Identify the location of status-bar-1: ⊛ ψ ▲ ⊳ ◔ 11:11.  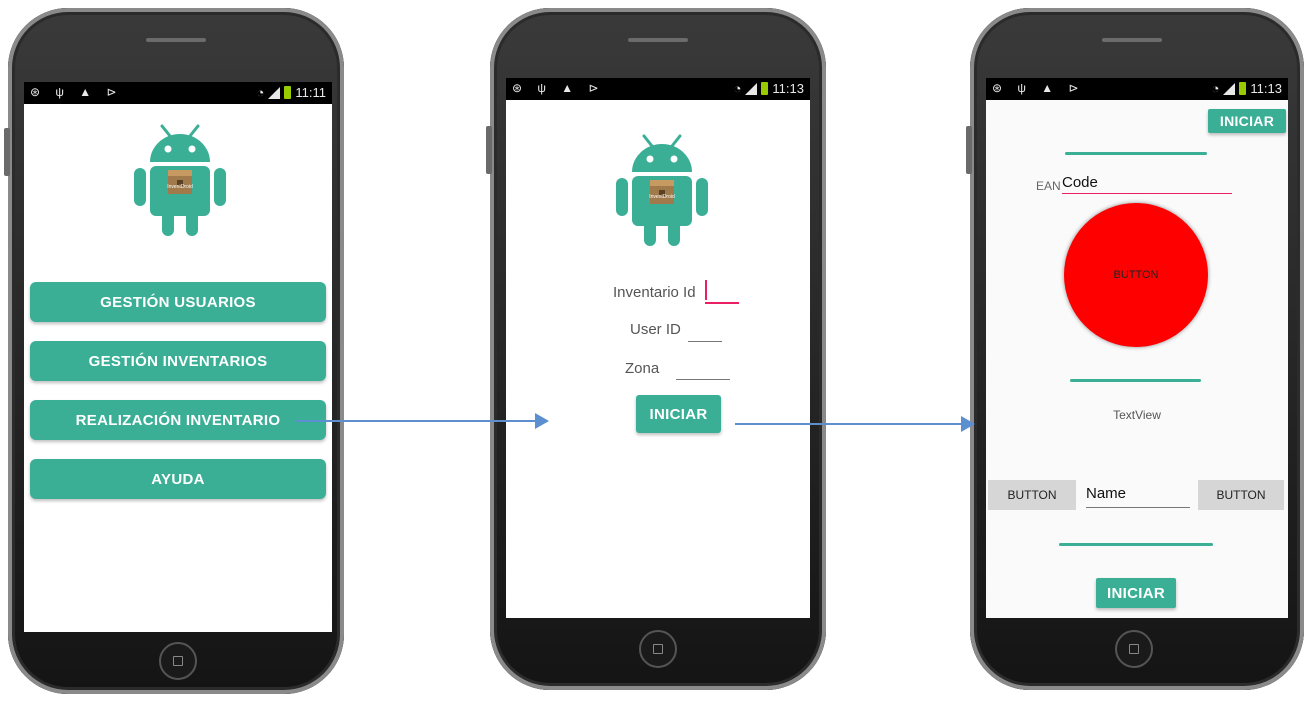
(178, 93).